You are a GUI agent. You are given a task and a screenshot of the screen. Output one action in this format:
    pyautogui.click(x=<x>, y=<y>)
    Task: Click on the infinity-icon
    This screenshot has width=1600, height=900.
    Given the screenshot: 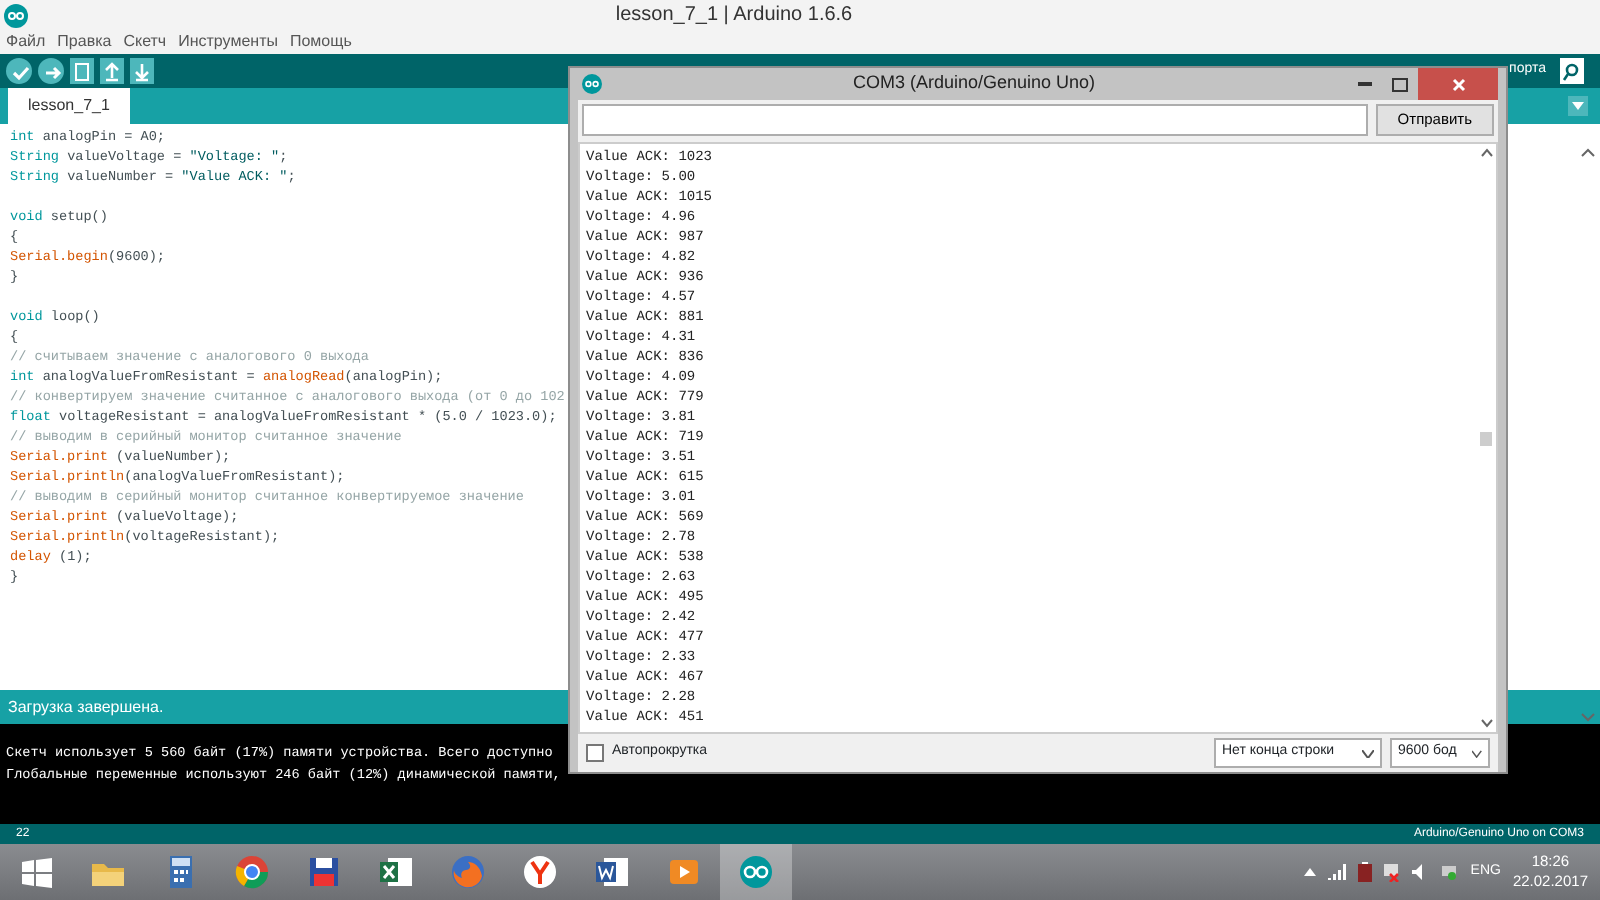 What is the action you would take?
    pyautogui.click(x=756, y=872)
    